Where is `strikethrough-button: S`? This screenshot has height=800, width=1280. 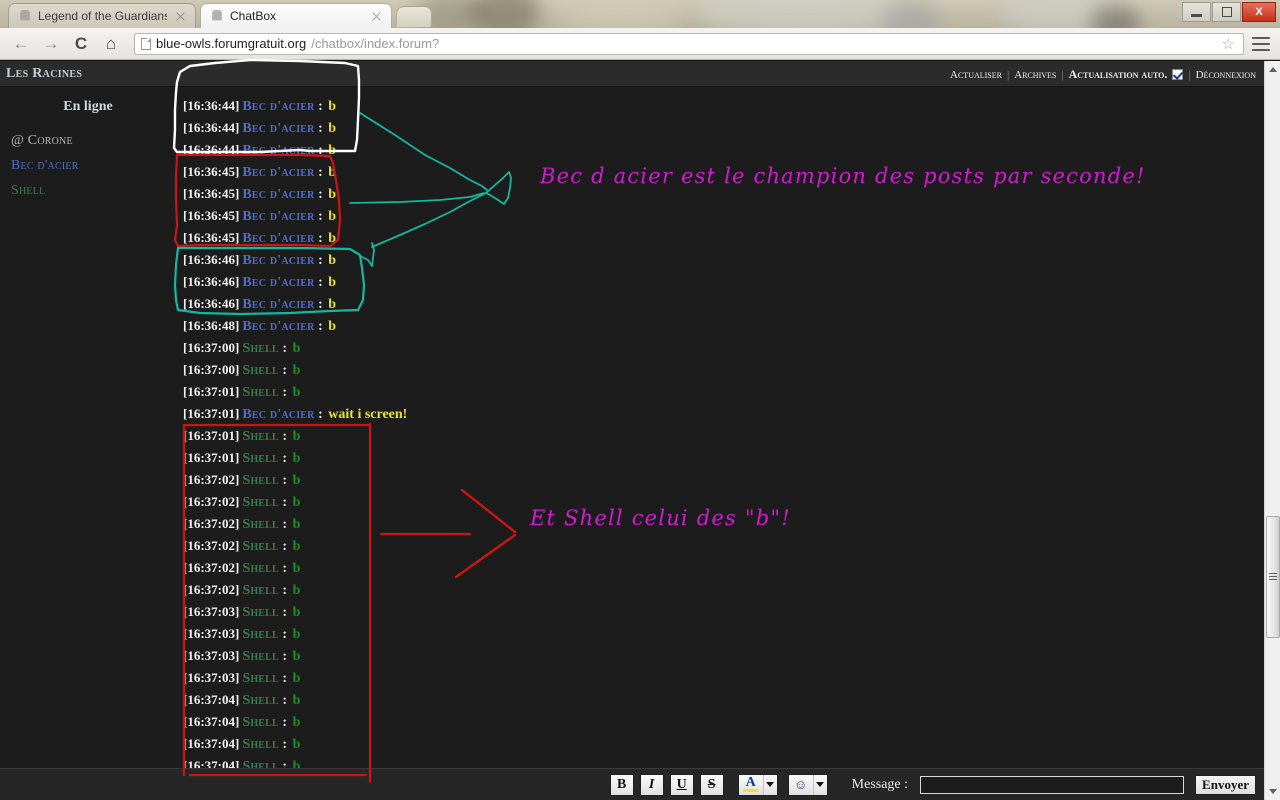 strikethrough-button: S is located at coordinates (711, 784).